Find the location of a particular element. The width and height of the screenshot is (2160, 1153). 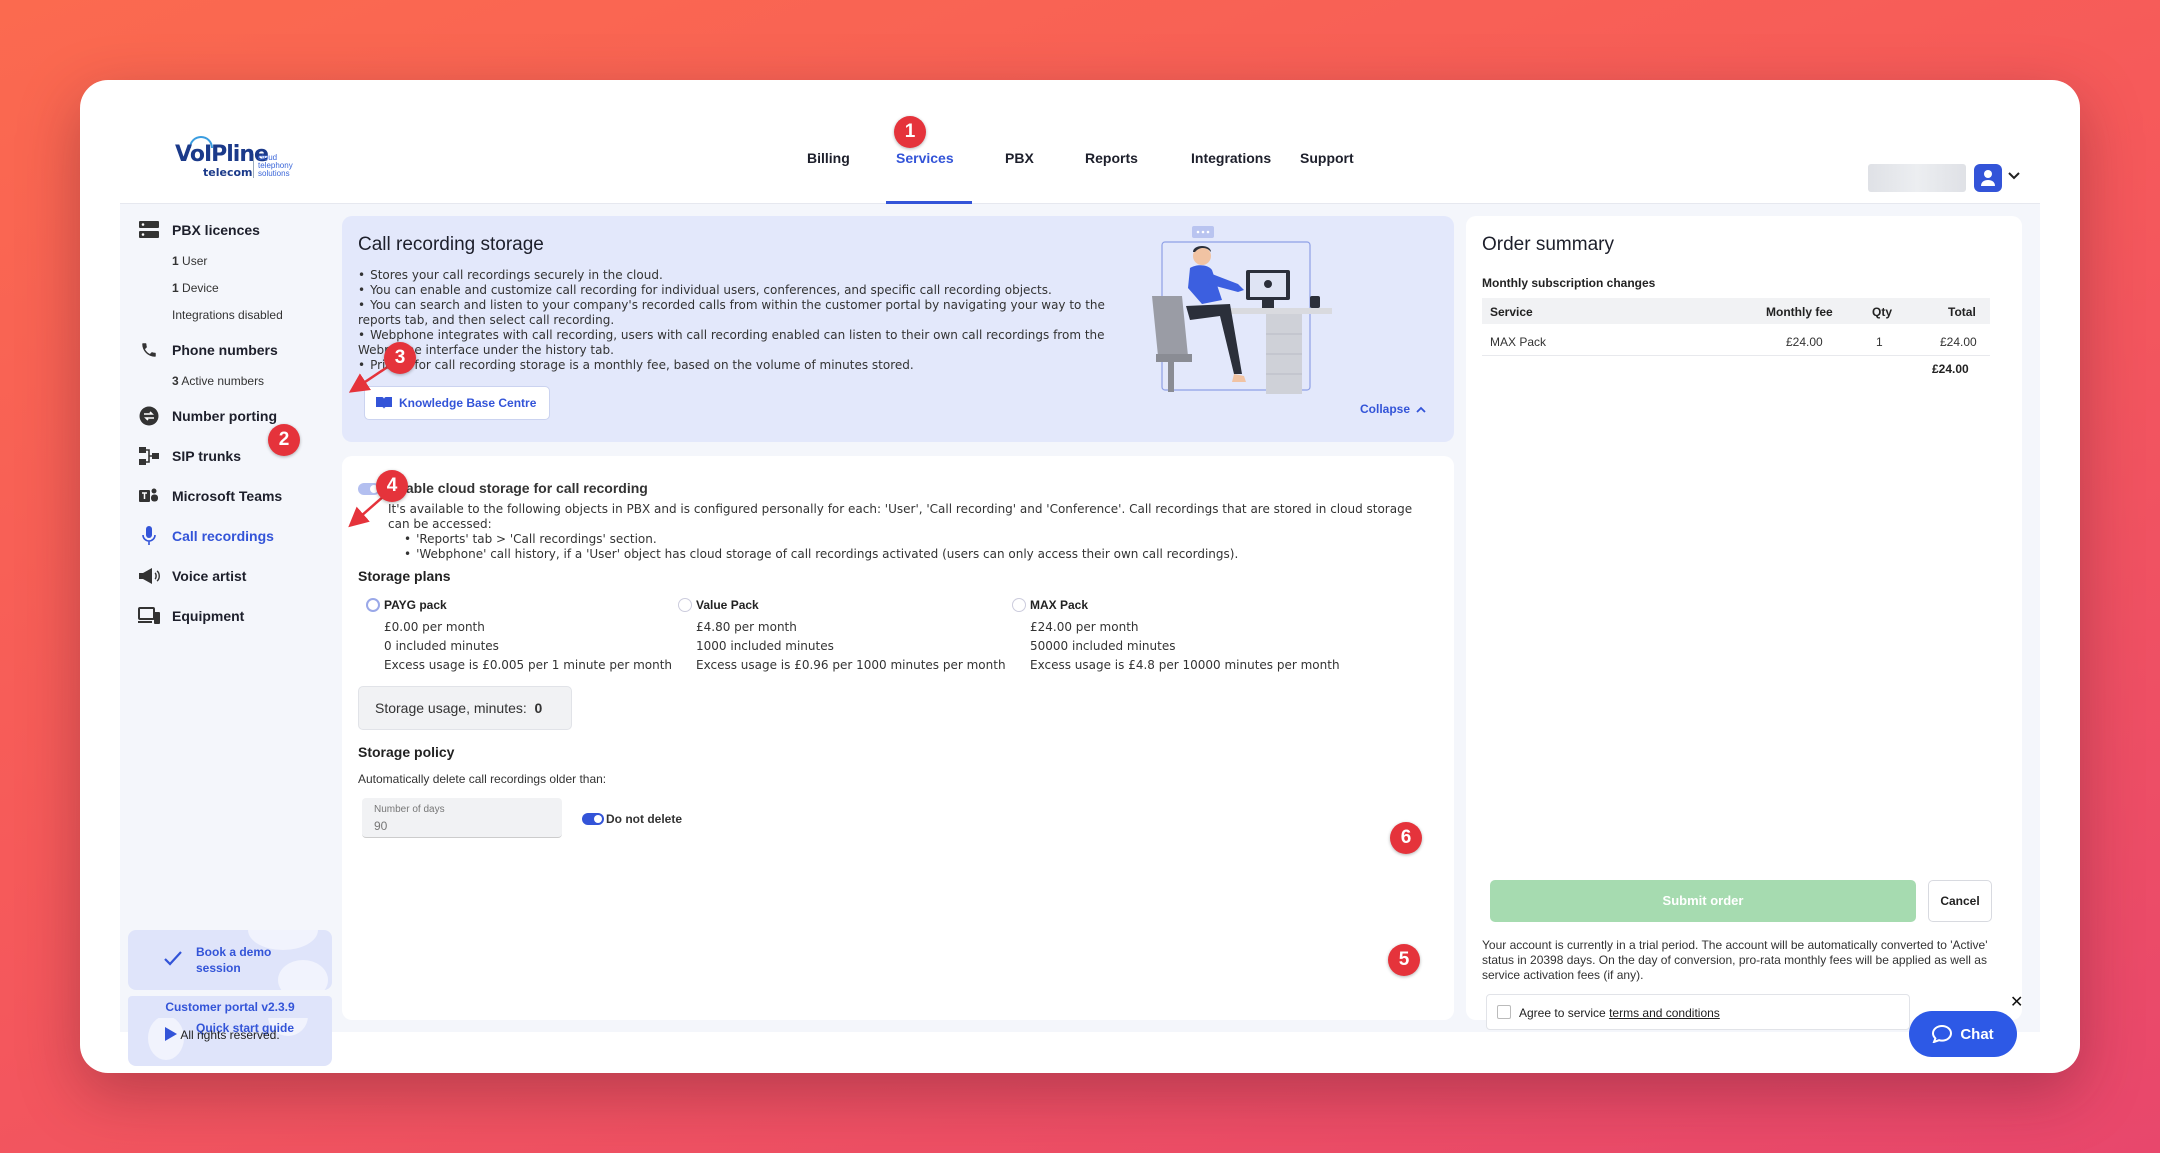

agree-checkbox is located at coordinates (1504, 1012).